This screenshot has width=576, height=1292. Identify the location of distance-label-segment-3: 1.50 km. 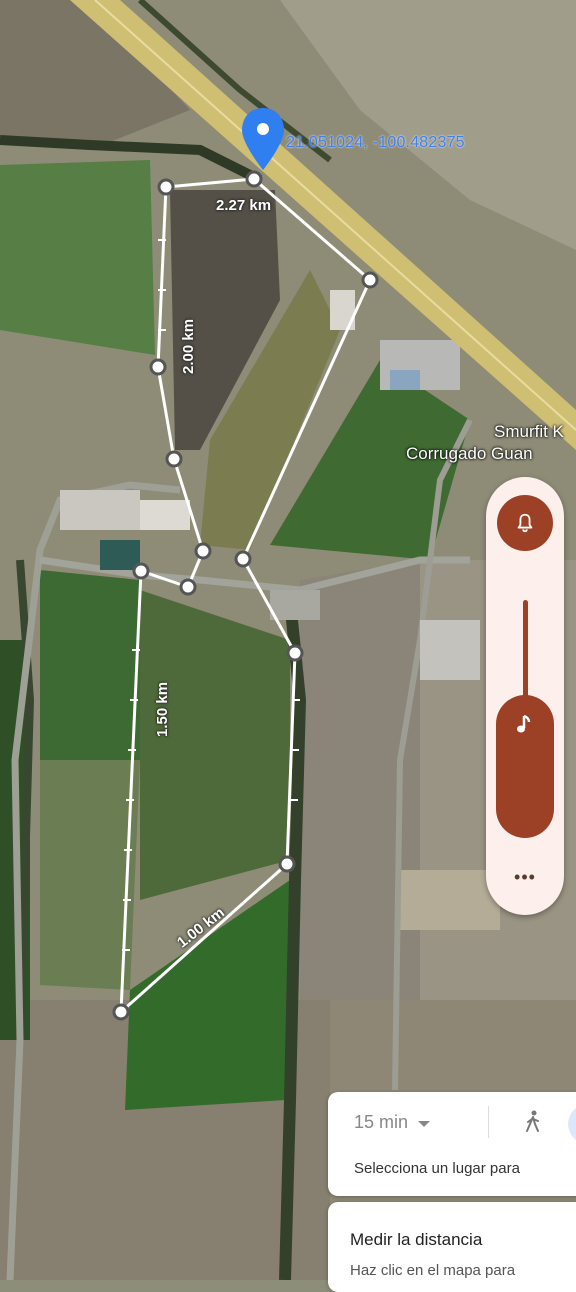
(162, 709).